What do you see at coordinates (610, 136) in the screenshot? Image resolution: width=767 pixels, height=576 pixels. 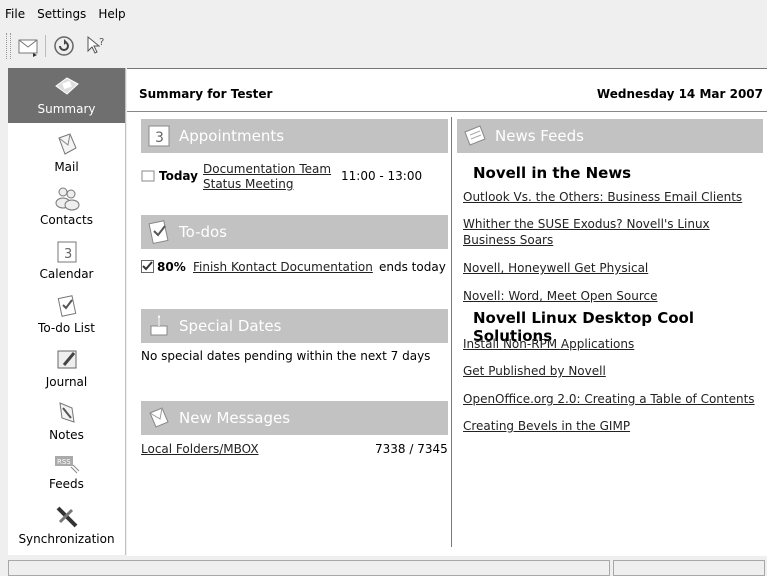 I see `news-feeds-header: News Feeds` at bounding box center [610, 136].